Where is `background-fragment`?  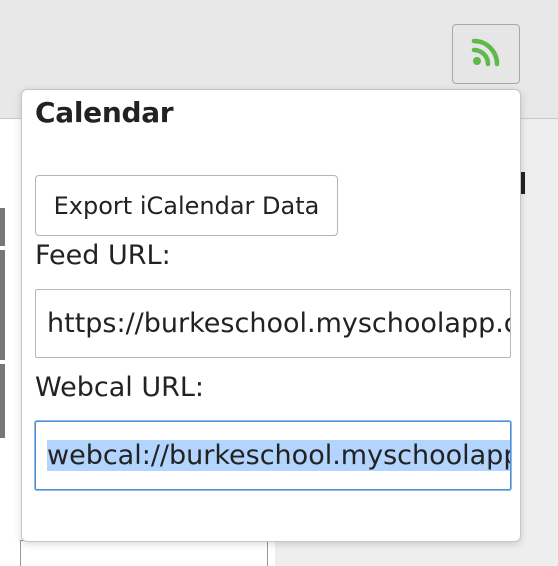
background-fragment is located at coordinates (523, 183).